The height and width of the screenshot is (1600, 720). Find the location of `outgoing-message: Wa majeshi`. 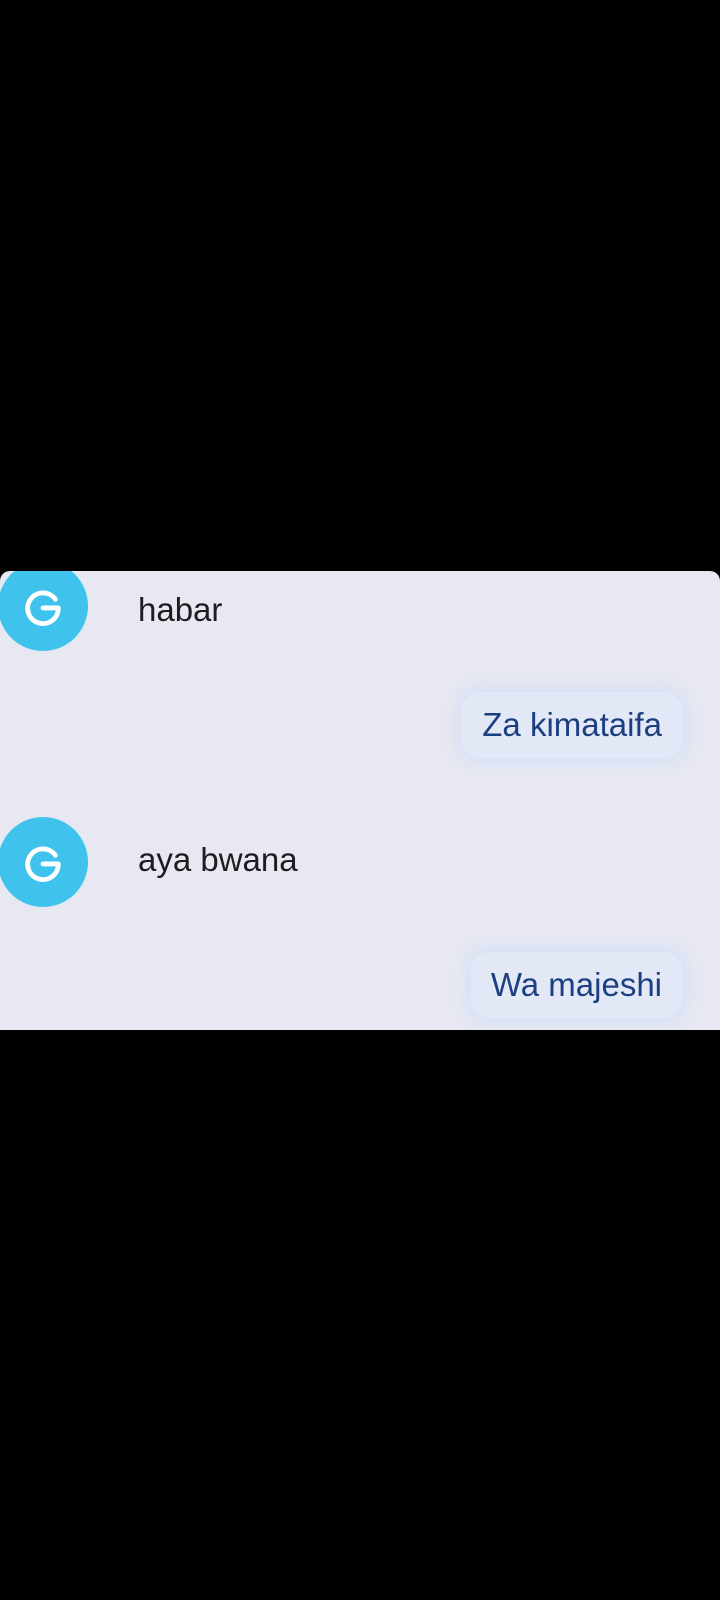

outgoing-message: Wa majeshi is located at coordinates (576, 985).